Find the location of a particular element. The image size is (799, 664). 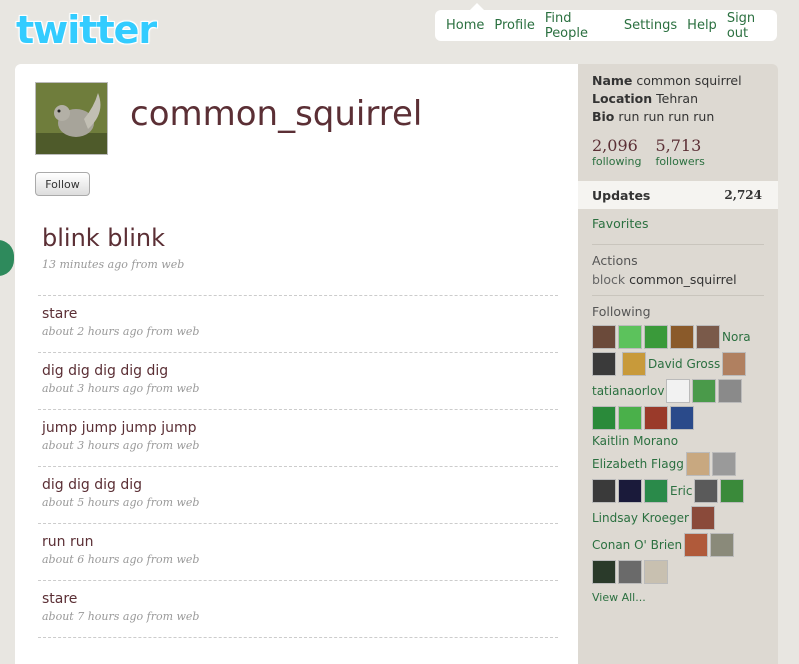

bio-row: Bio run run run run is located at coordinates (678, 117).